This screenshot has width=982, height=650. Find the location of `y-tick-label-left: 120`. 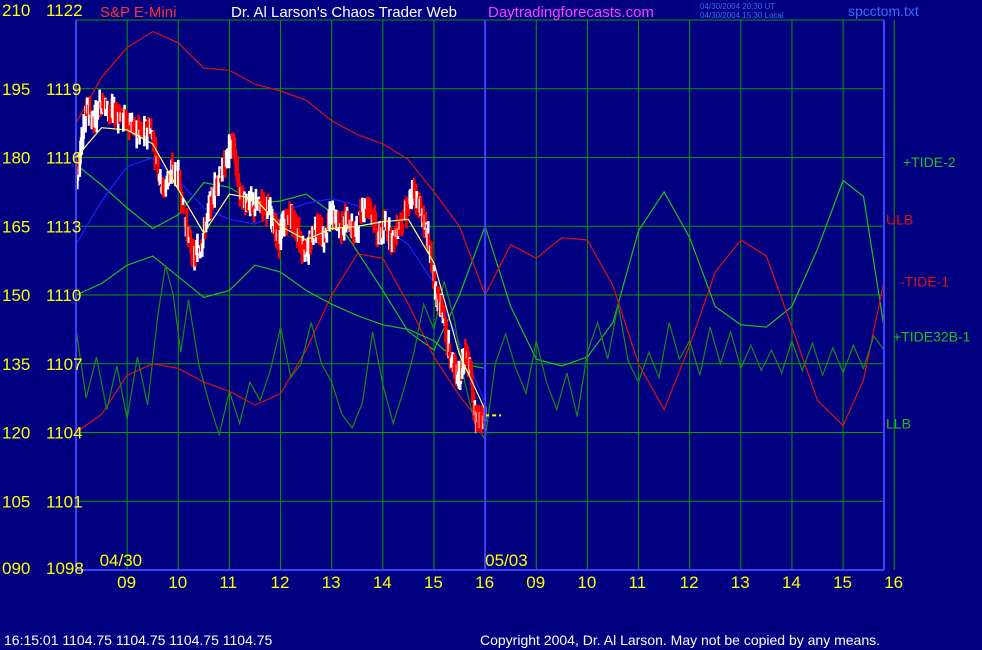

y-tick-label-left: 120 is located at coordinates (16, 433).